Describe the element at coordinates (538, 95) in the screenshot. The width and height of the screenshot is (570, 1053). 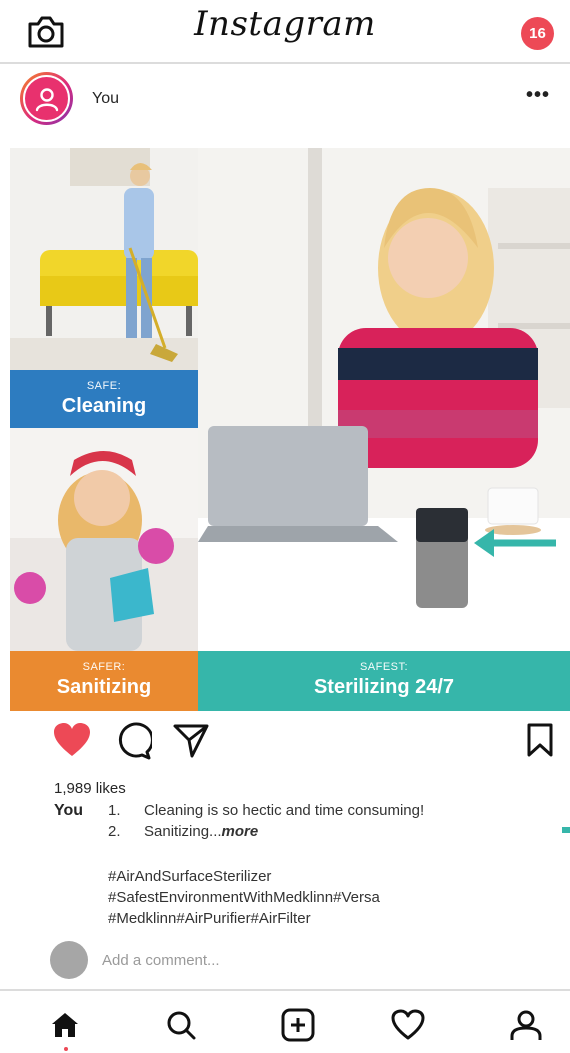
I see `more-options-icon: •••` at that location.